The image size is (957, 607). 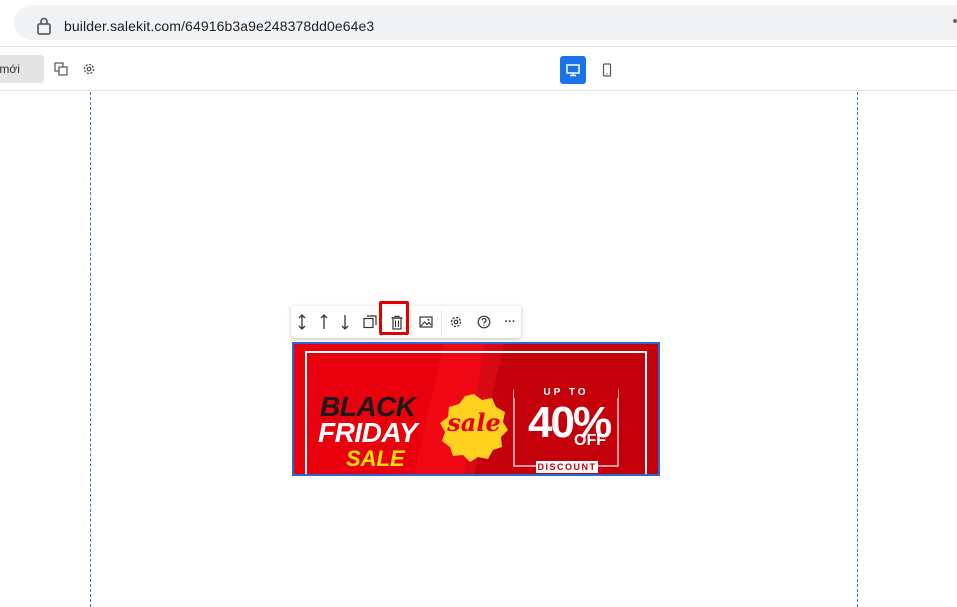 I want to click on mobile-view-button, so click(x=607, y=70).